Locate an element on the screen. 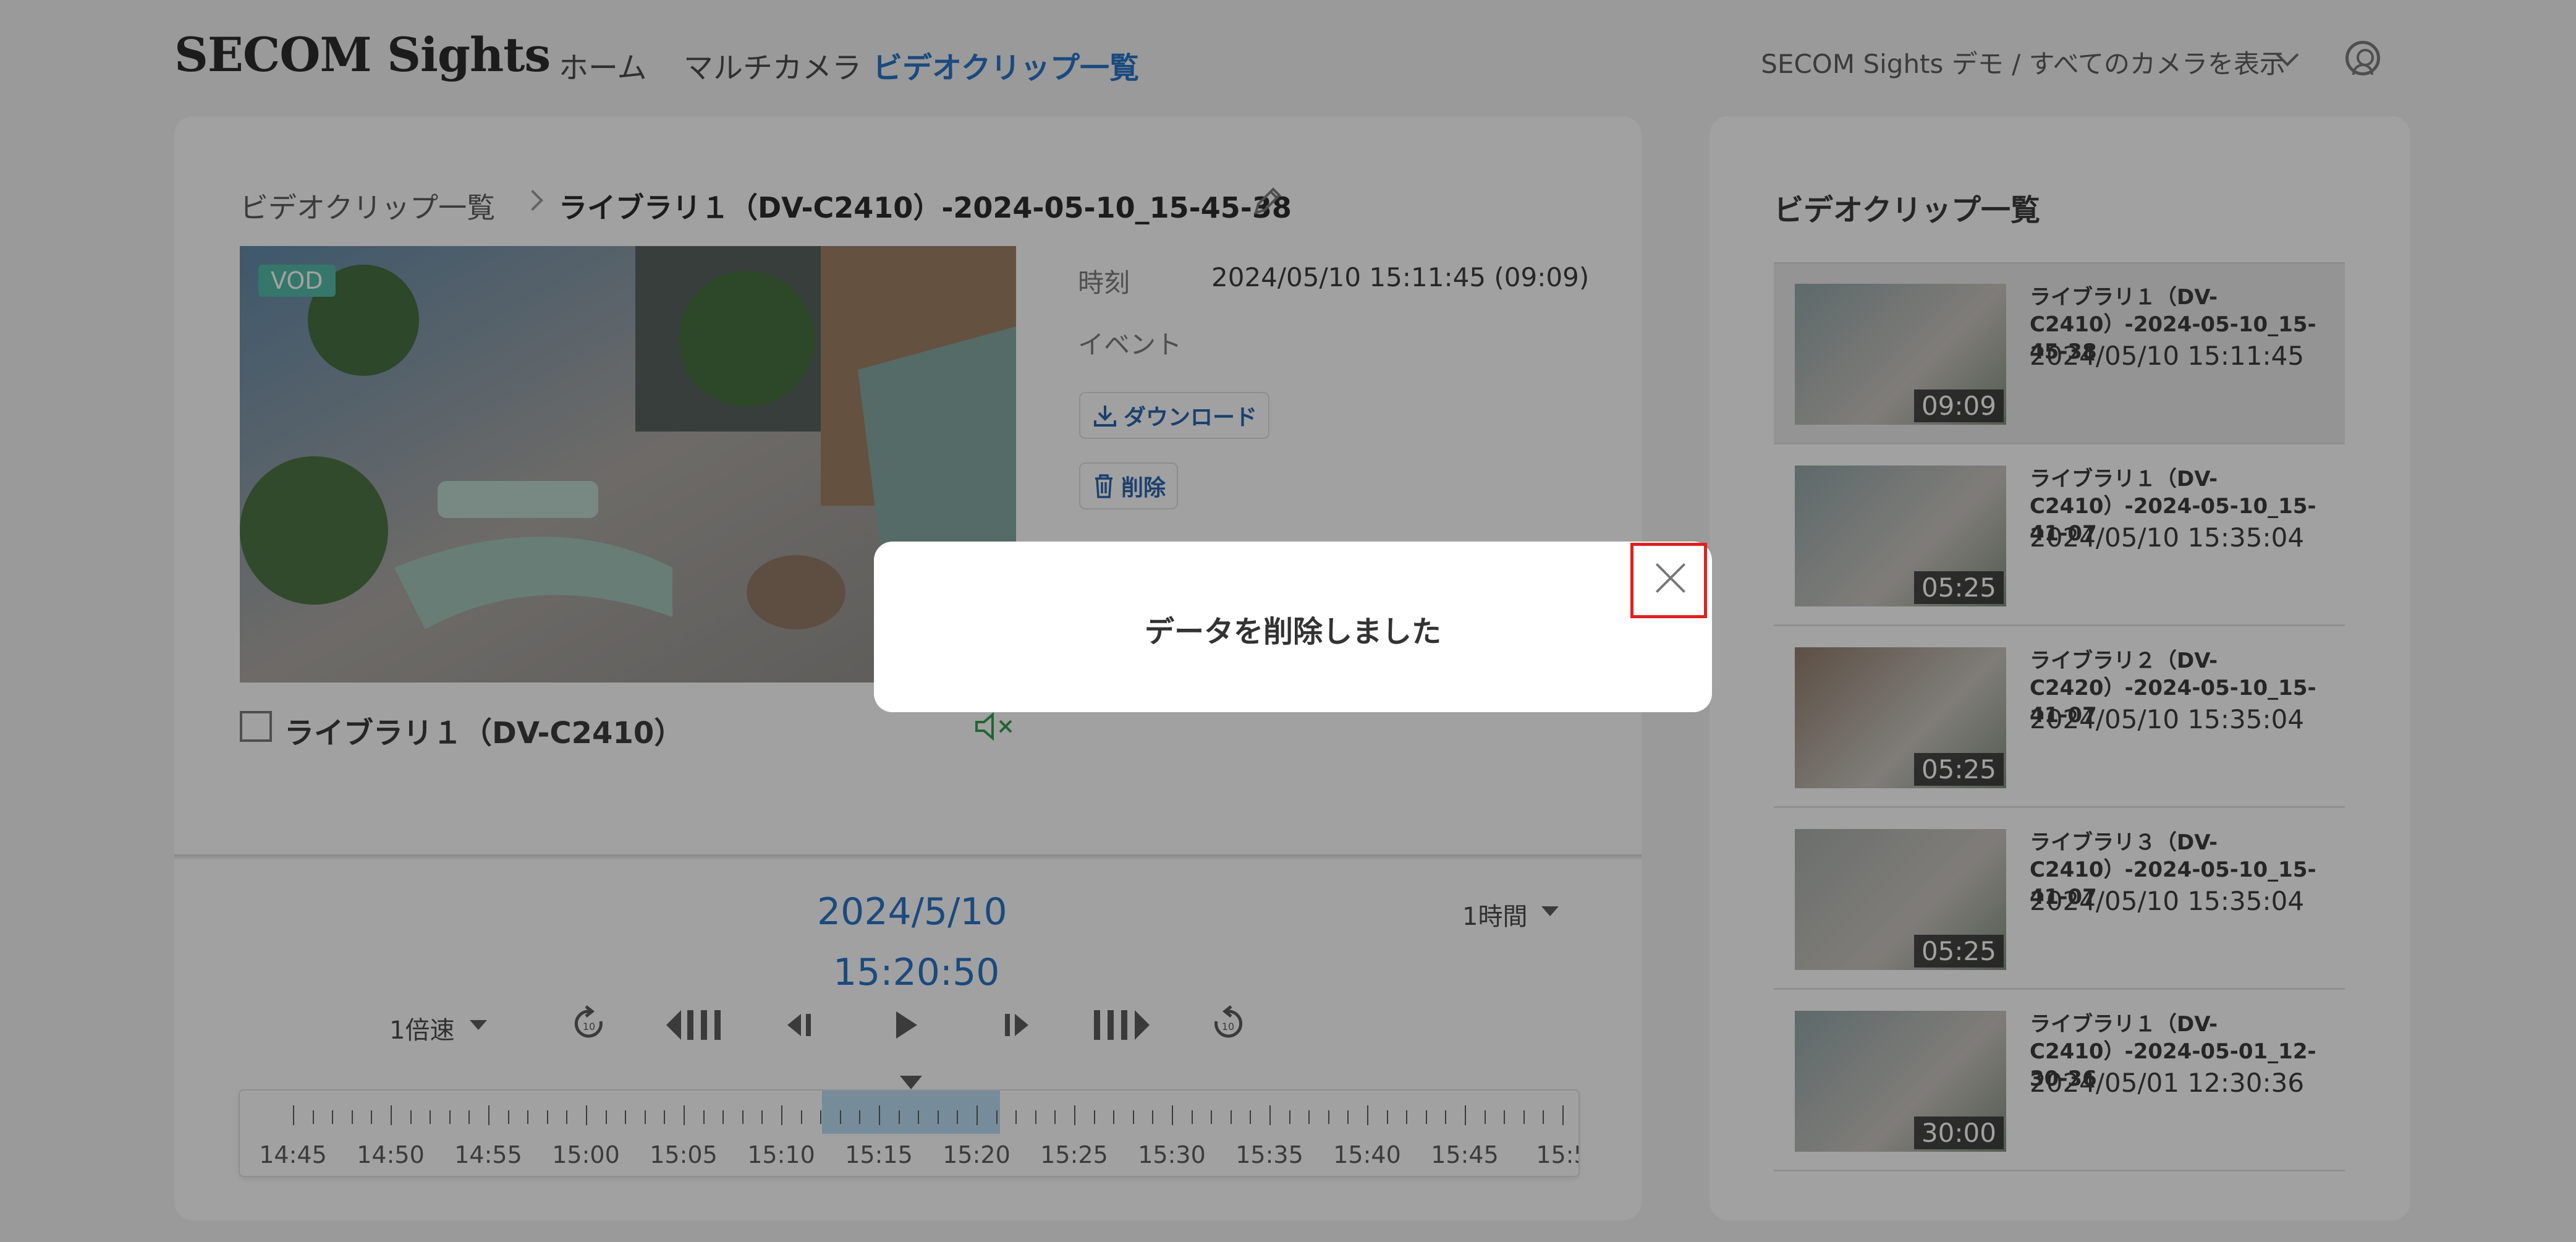 This screenshot has width=2576, height=1242. dialog-message: データを削除しました is located at coordinates (1292, 632).